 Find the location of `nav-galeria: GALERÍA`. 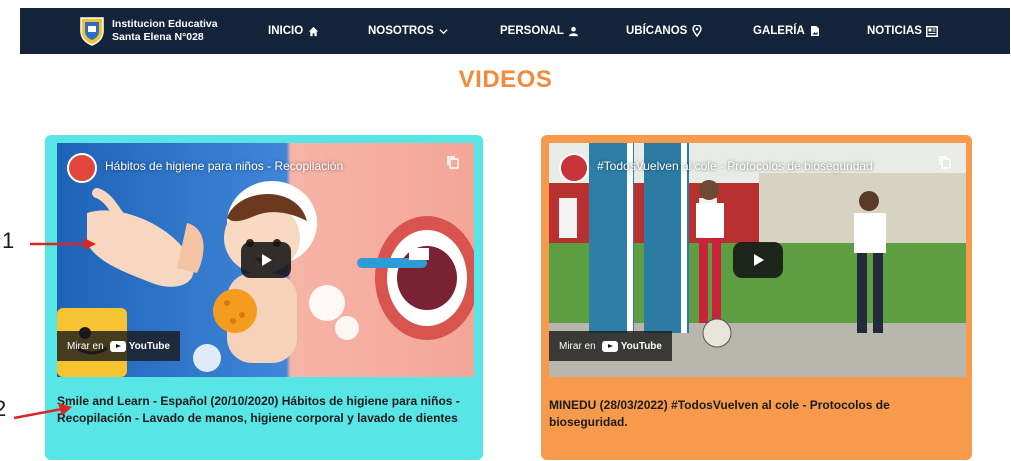

nav-galeria: GALERÍA is located at coordinates (787, 31).